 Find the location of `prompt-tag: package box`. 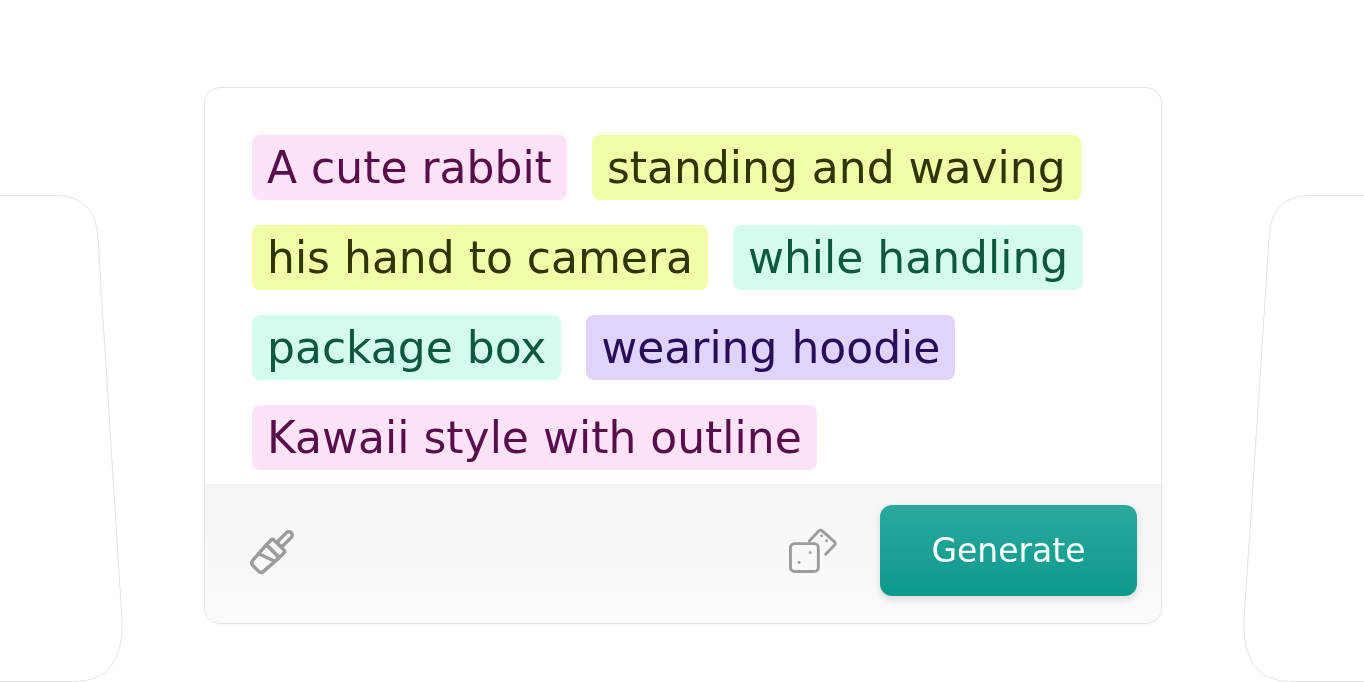

prompt-tag: package box is located at coordinates (407, 347).